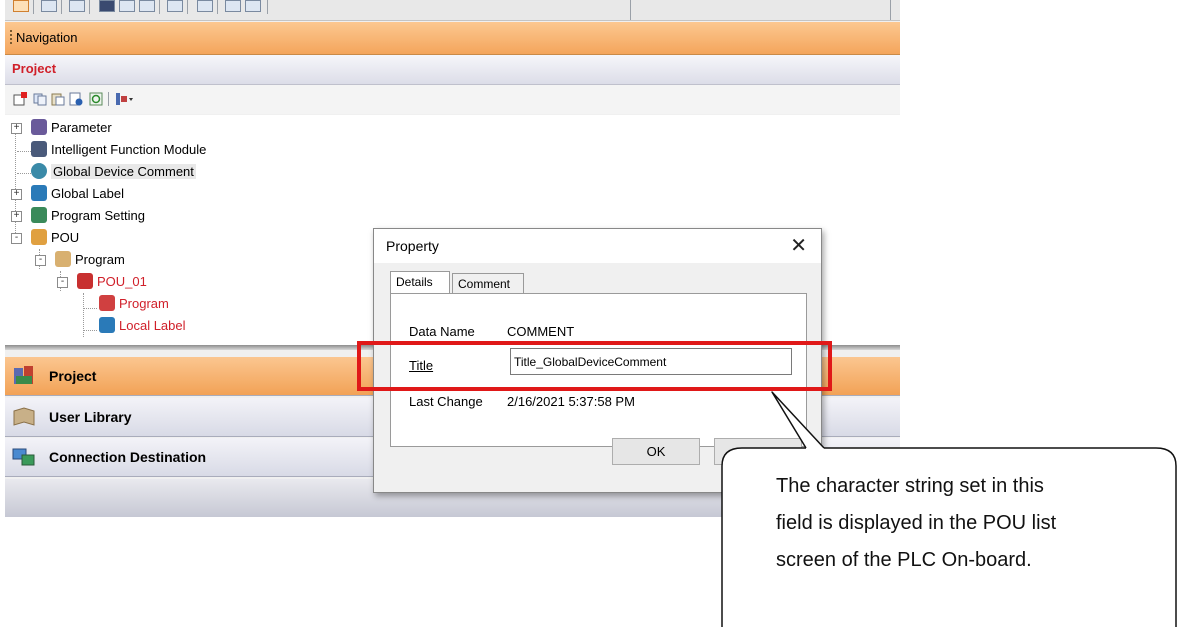 This screenshot has height=627, width=1182. I want to click on tree-item-program-setting: + Program Setting, so click(161, 217).